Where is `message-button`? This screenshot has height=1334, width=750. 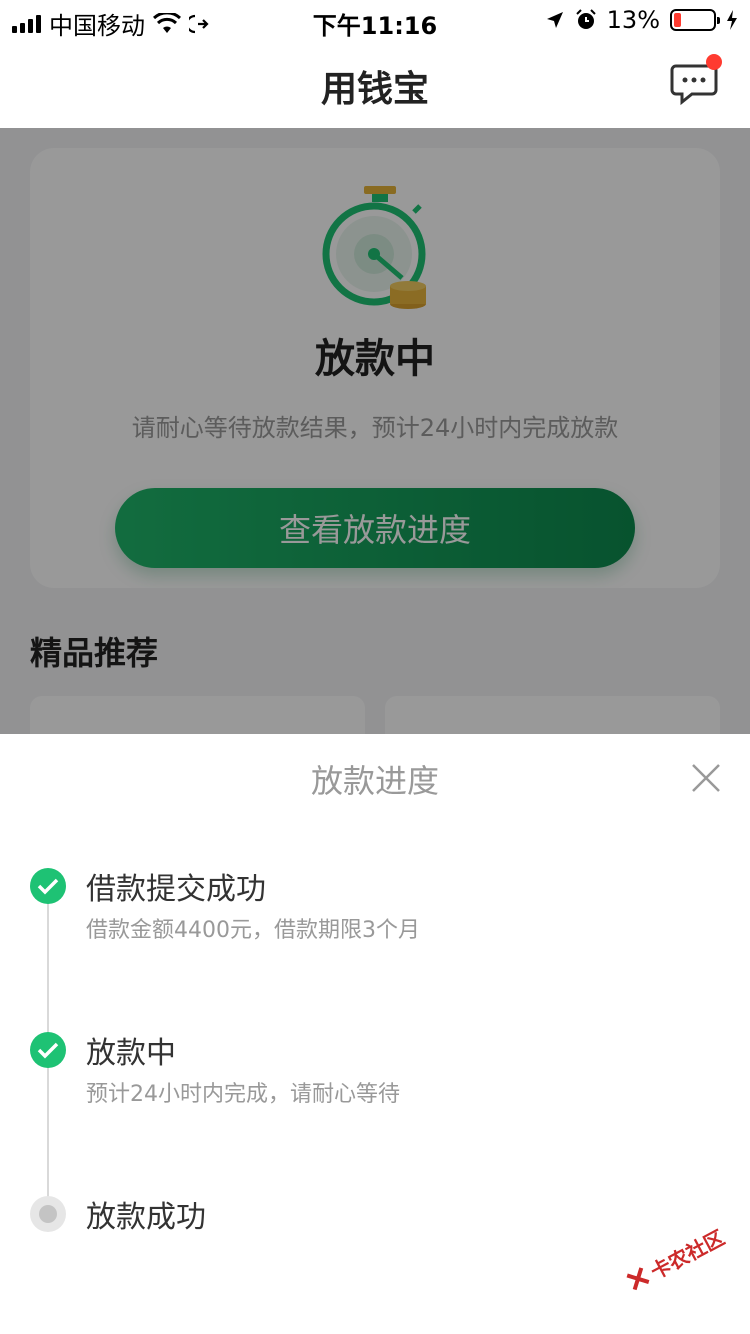 message-button is located at coordinates (696, 80).